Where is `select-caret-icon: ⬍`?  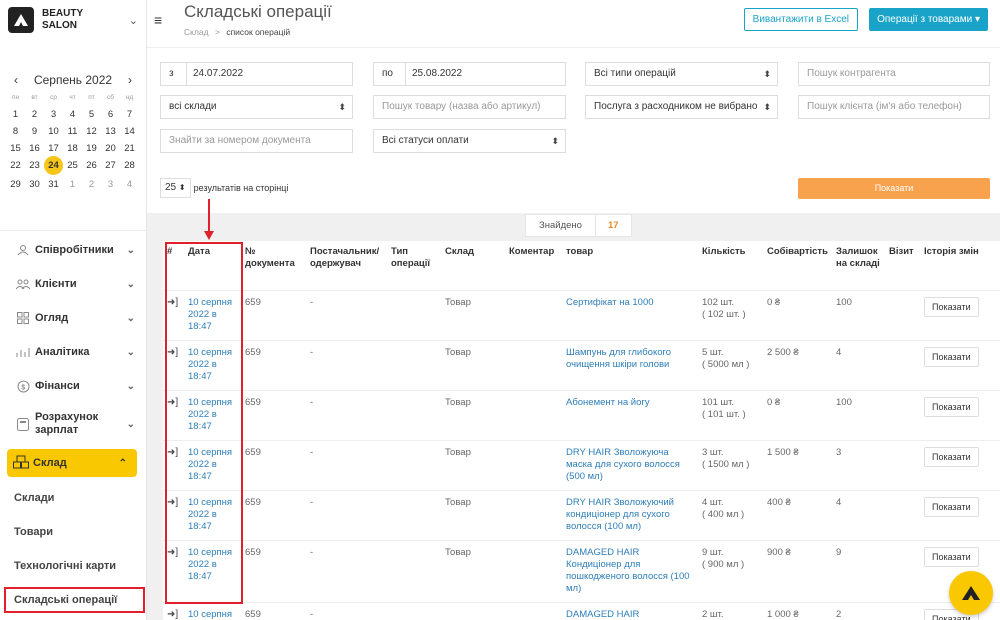 select-caret-icon: ⬍ is located at coordinates (342, 107).